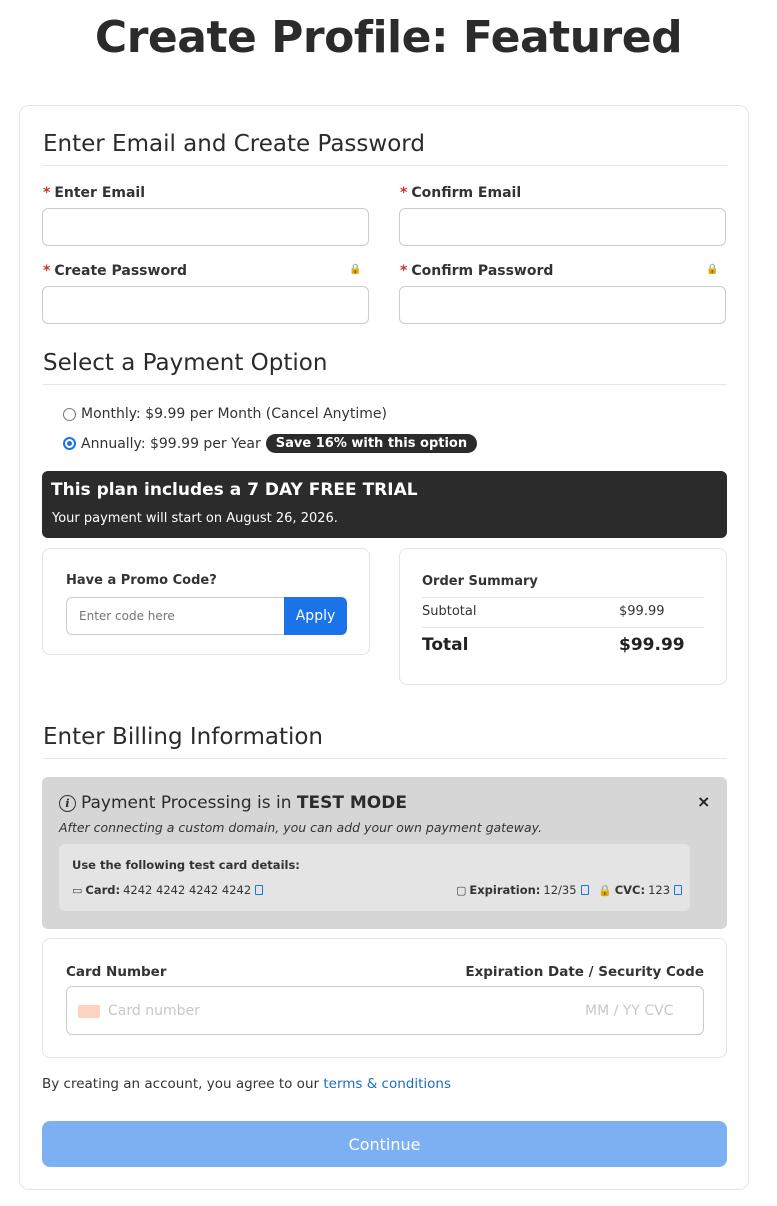  Describe the element at coordinates (175, 616) in the screenshot. I see `promo-code-input` at that location.